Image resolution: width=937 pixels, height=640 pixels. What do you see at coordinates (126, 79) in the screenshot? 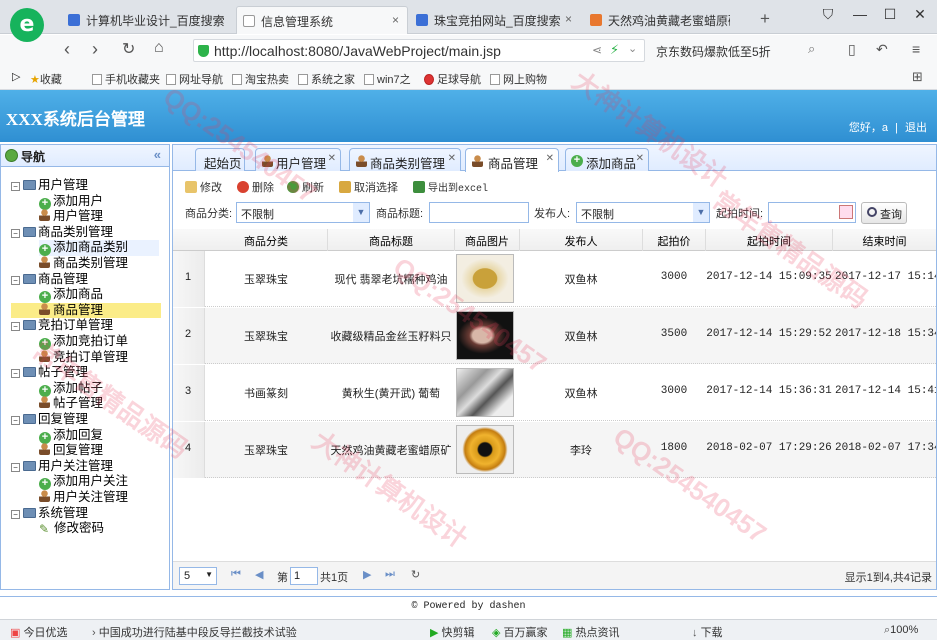
I see `bookmark-item: 手机收藏夹` at bounding box center [126, 79].